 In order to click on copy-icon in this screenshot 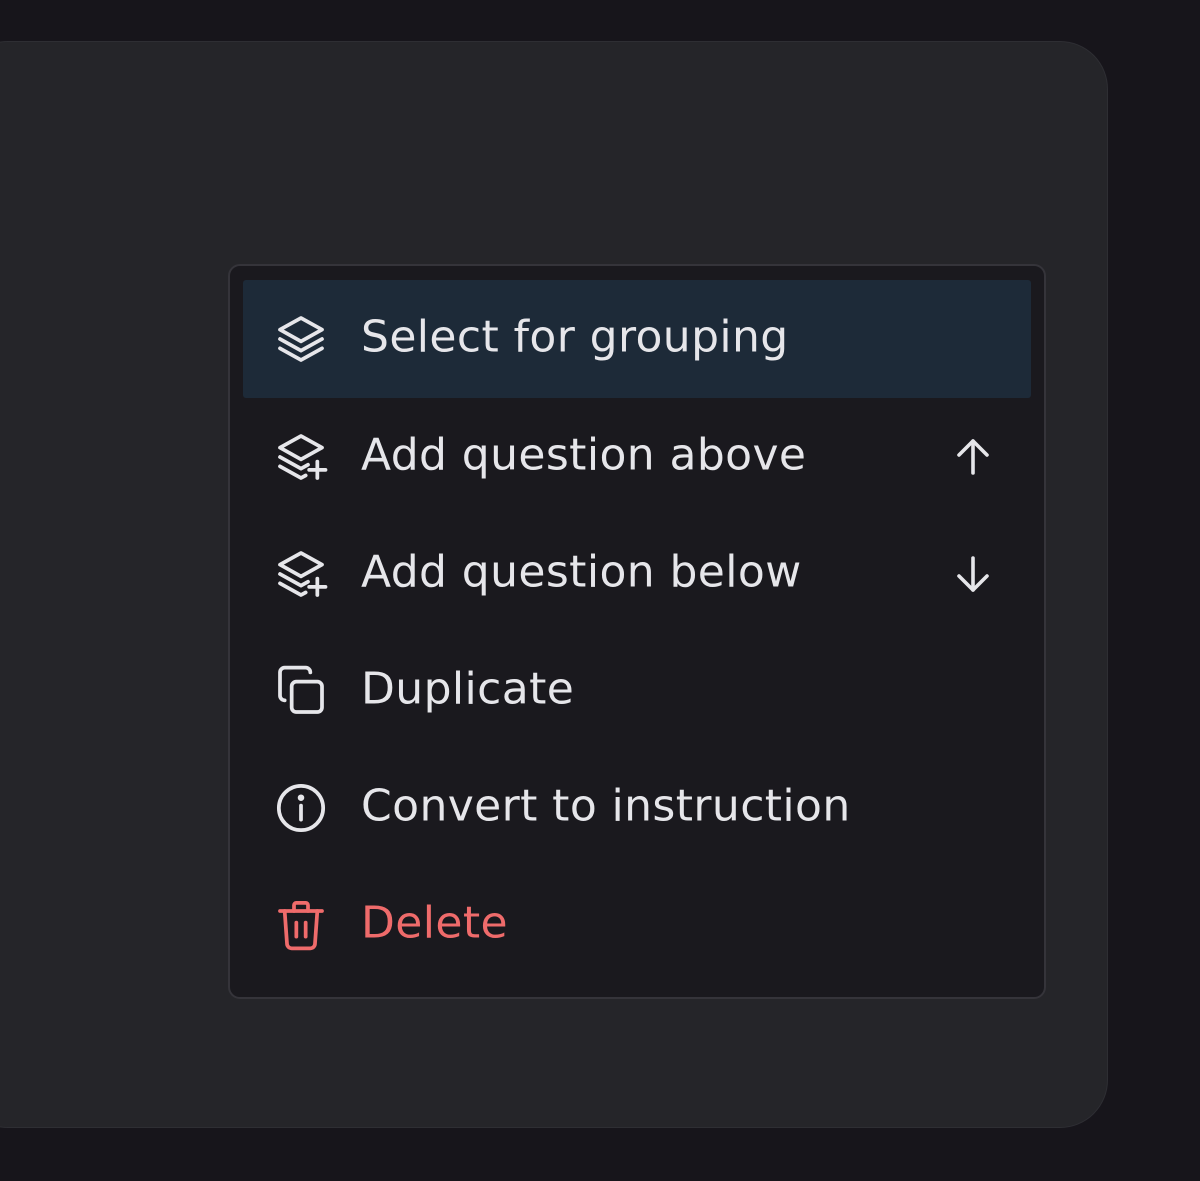, I will do `click(301, 691)`.